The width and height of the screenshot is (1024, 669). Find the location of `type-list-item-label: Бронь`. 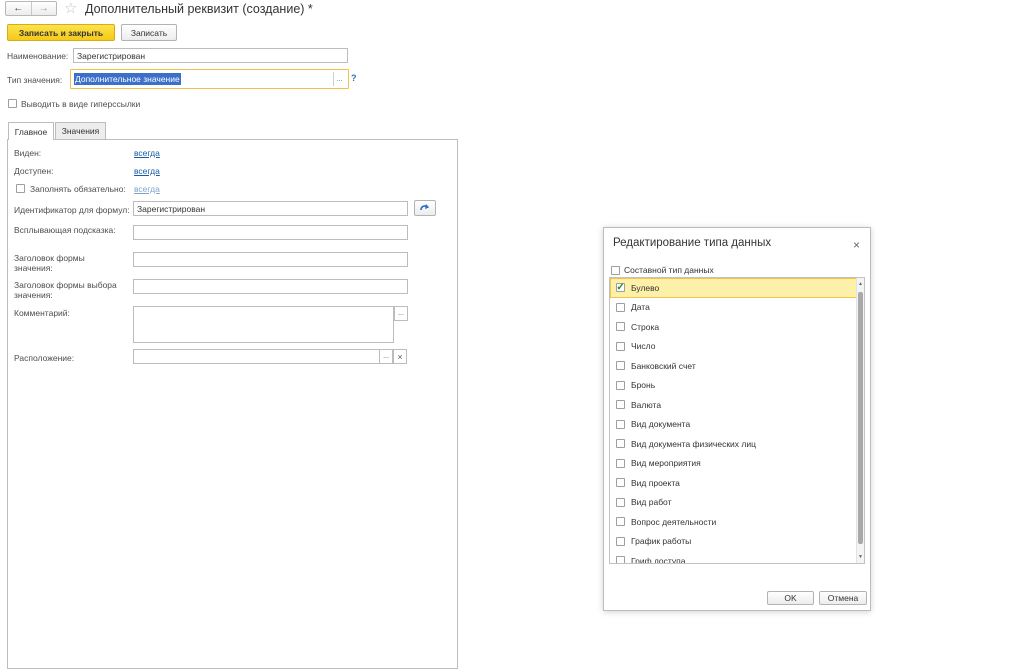

type-list-item-label: Бронь is located at coordinates (643, 385).